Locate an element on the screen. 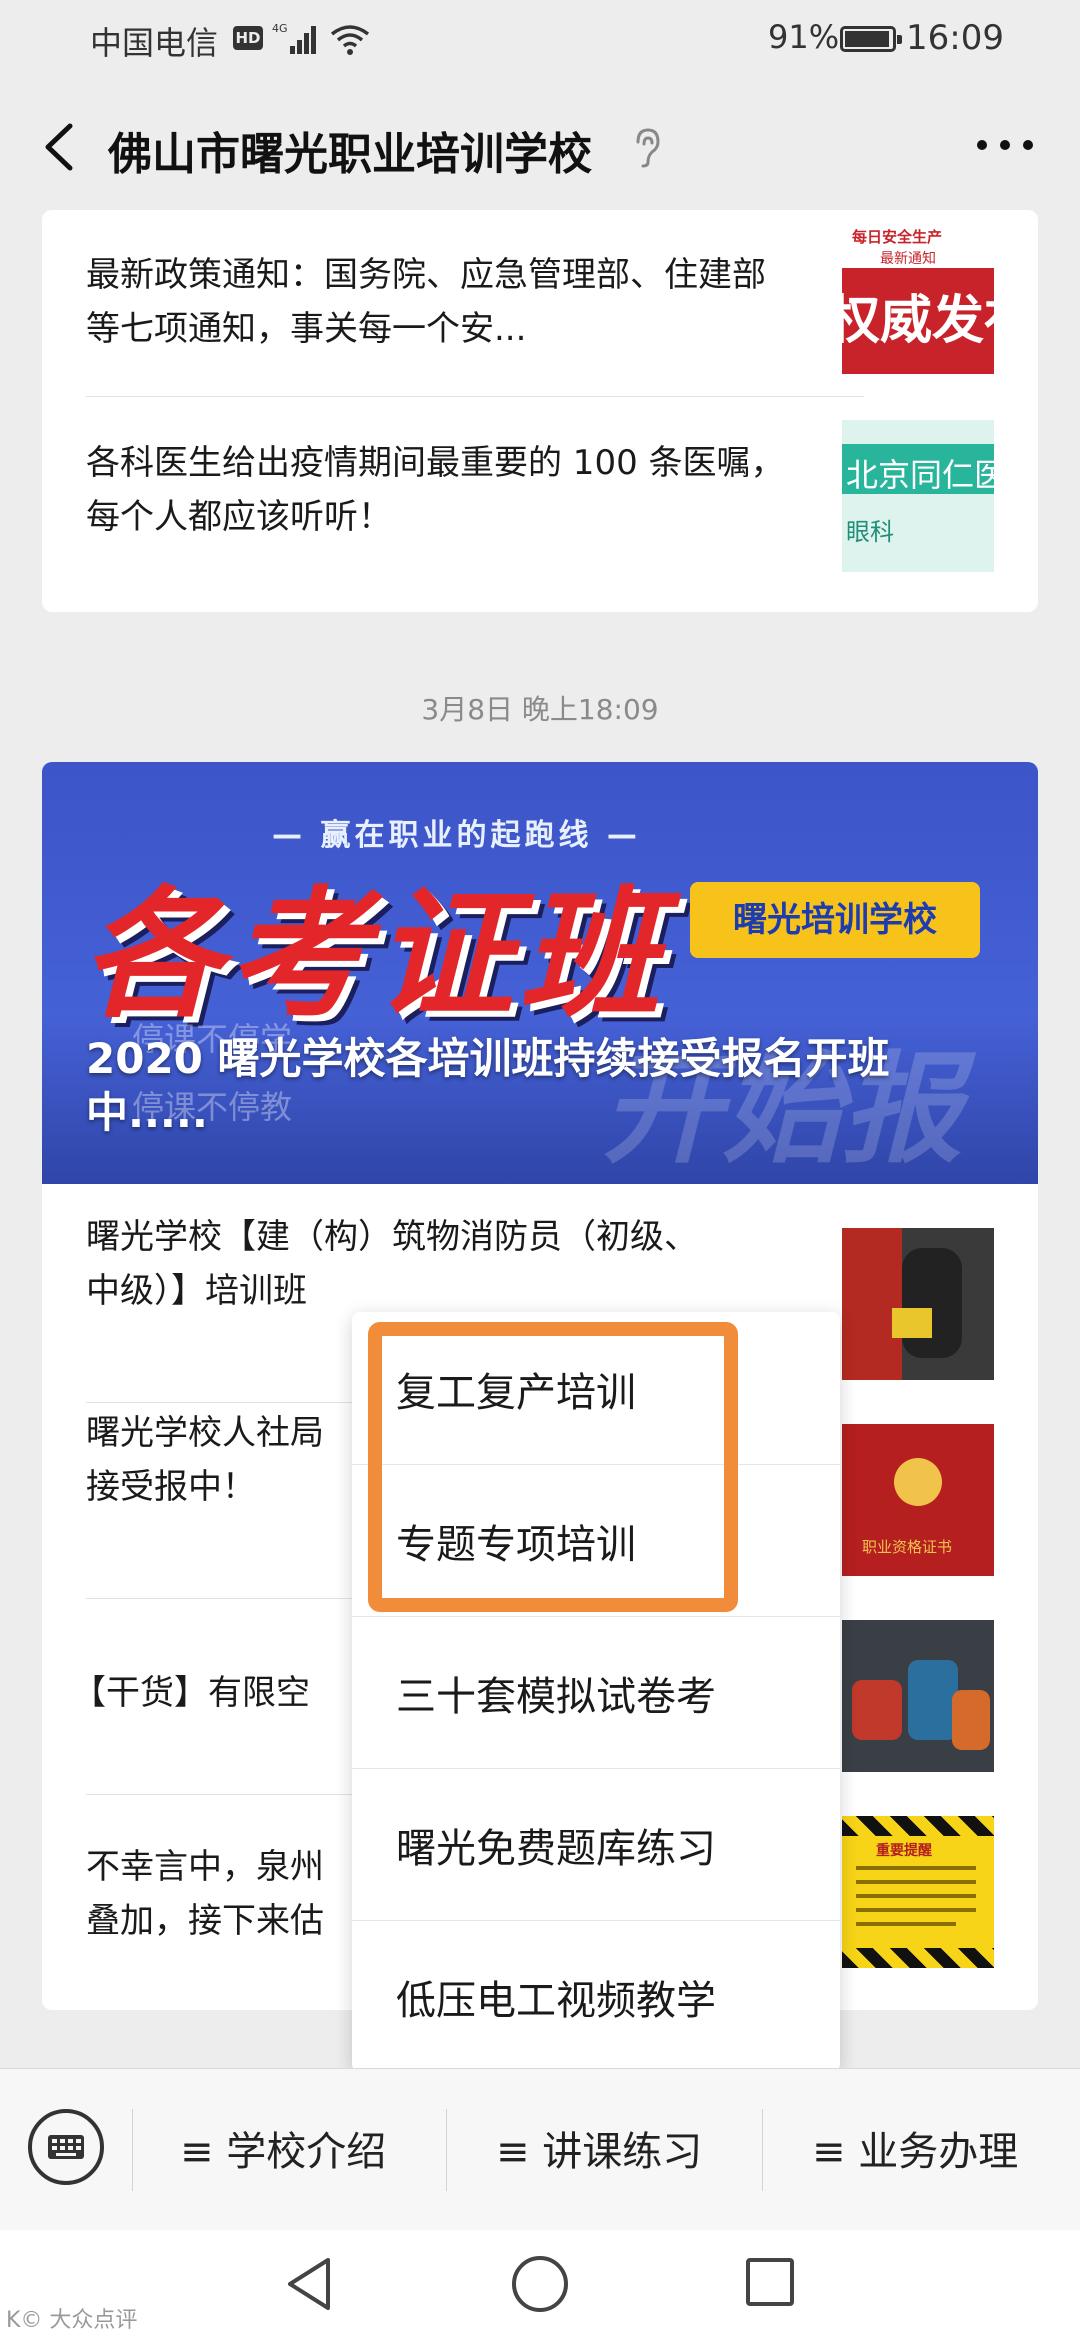 This screenshot has height=2340, width=1080. page-title: 佛山市曙光职业培训学校 is located at coordinates (350, 154).